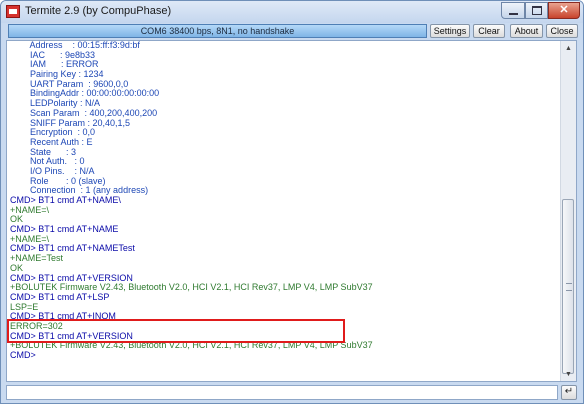 The width and height of the screenshot is (584, 404). What do you see at coordinates (562, 31) in the screenshot?
I see `close-button: Close` at bounding box center [562, 31].